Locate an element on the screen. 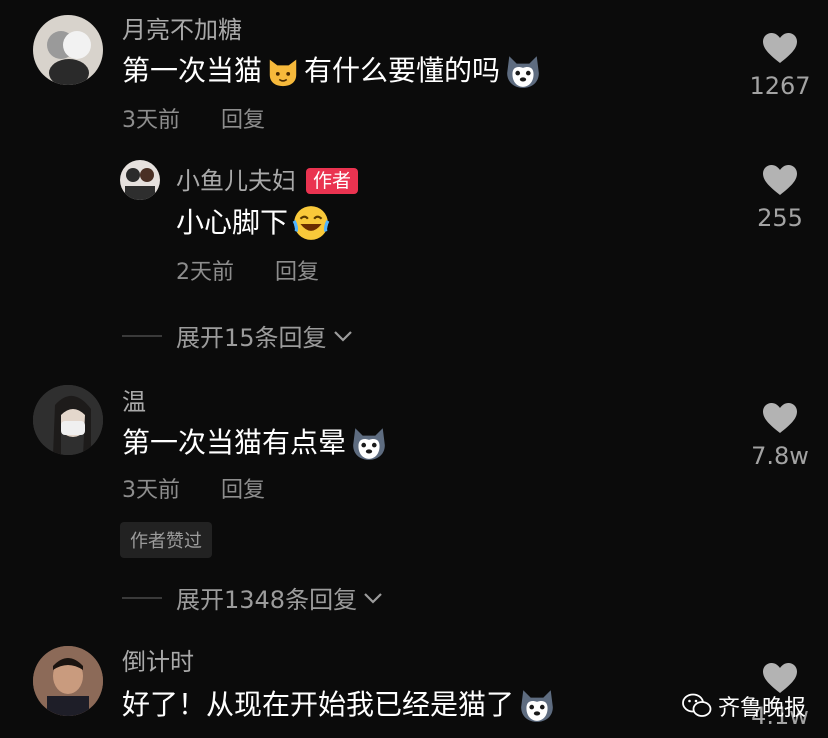 This screenshot has height=738, width=828. comment-author: 倒计时 is located at coordinates (158, 662).